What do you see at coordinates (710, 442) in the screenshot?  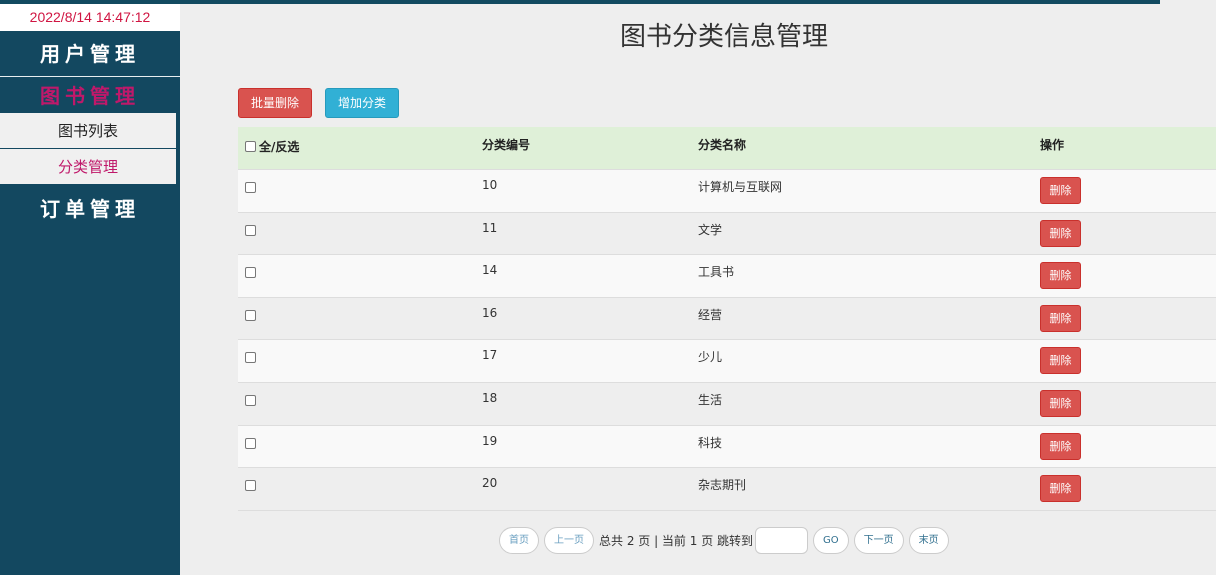 I see `row-name: 科技` at bounding box center [710, 442].